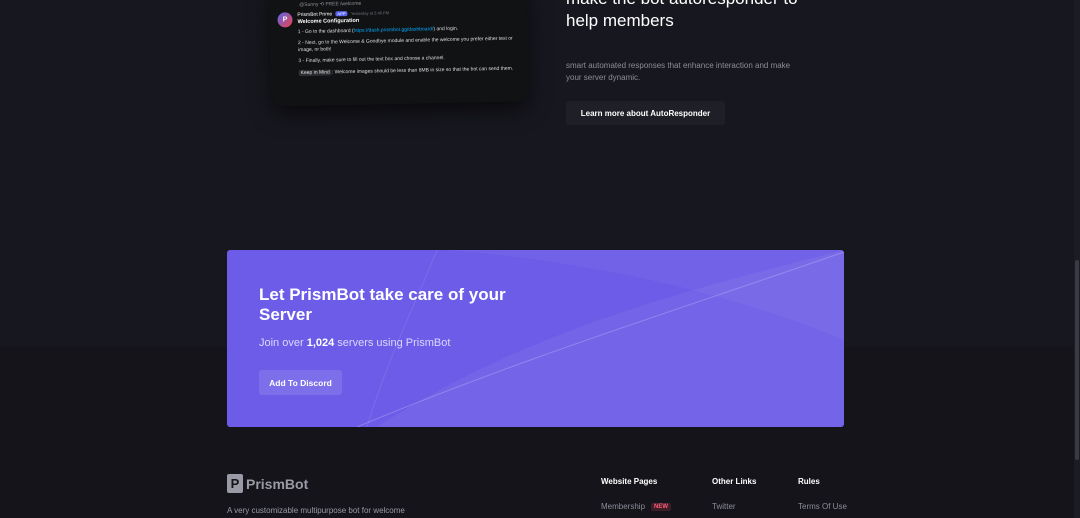 The width and height of the screenshot is (1080, 518). I want to click on learn-more-autoresponder-button: Learn more about AutoResponder, so click(645, 113).